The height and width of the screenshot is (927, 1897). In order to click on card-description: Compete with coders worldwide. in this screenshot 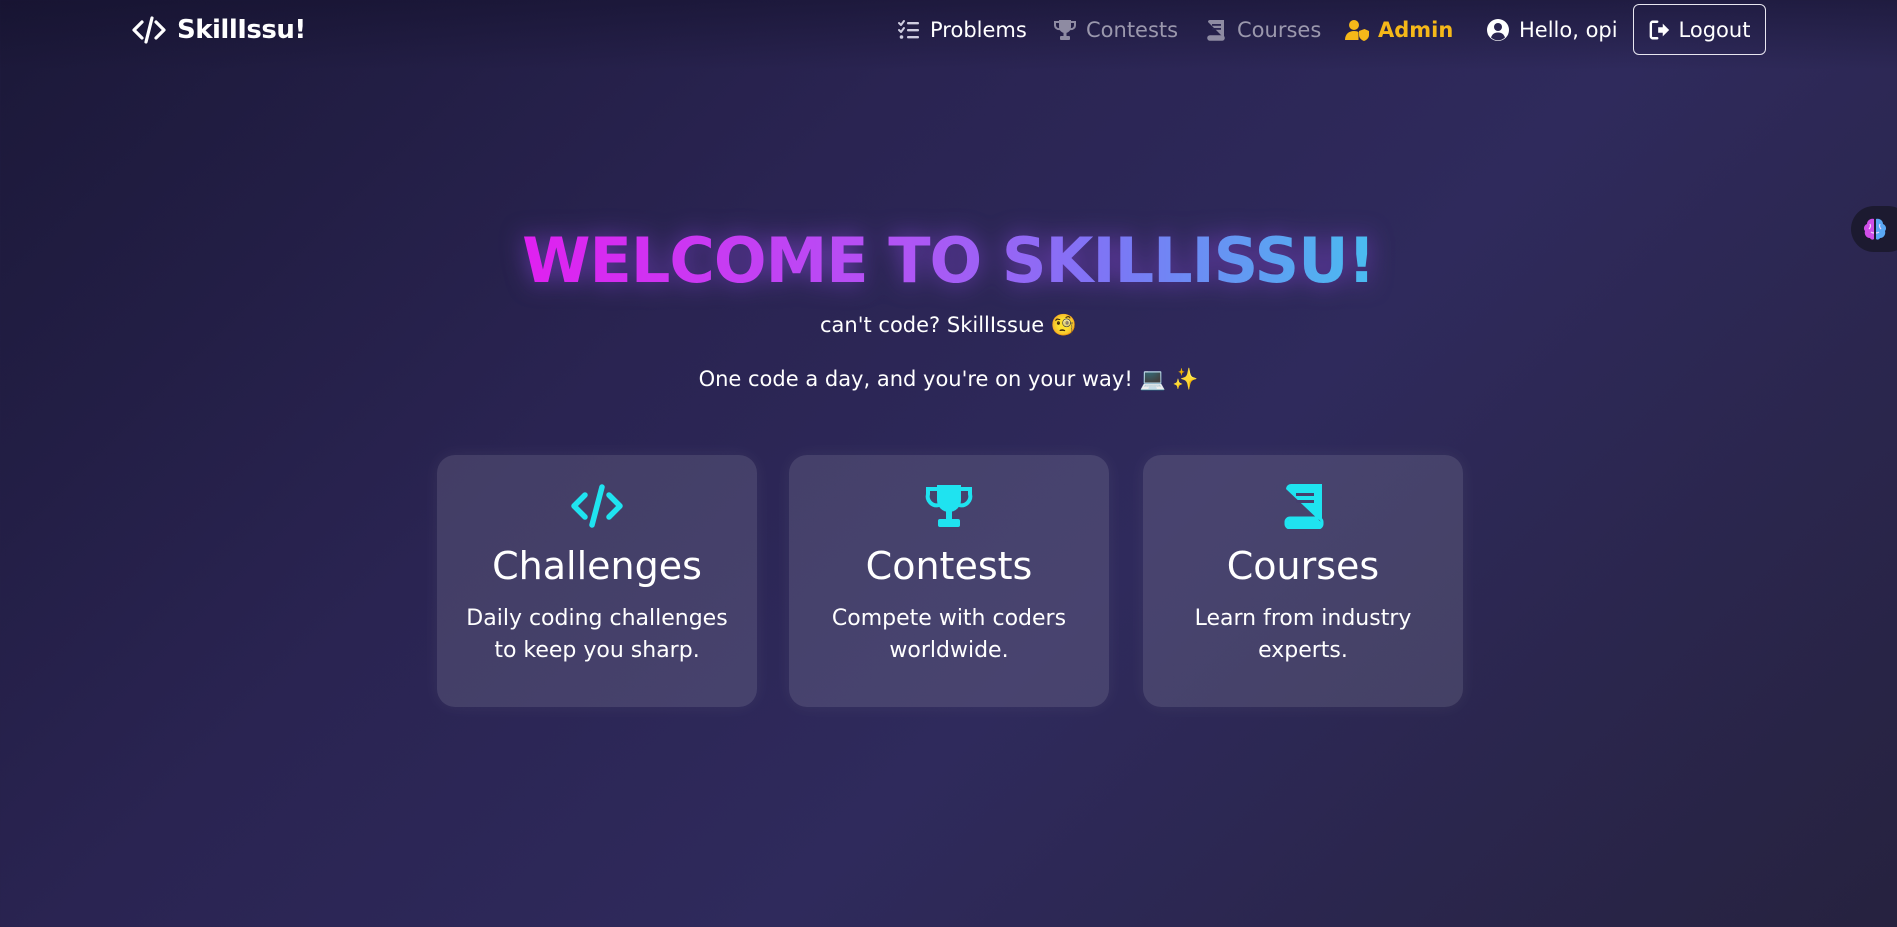, I will do `click(949, 634)`.